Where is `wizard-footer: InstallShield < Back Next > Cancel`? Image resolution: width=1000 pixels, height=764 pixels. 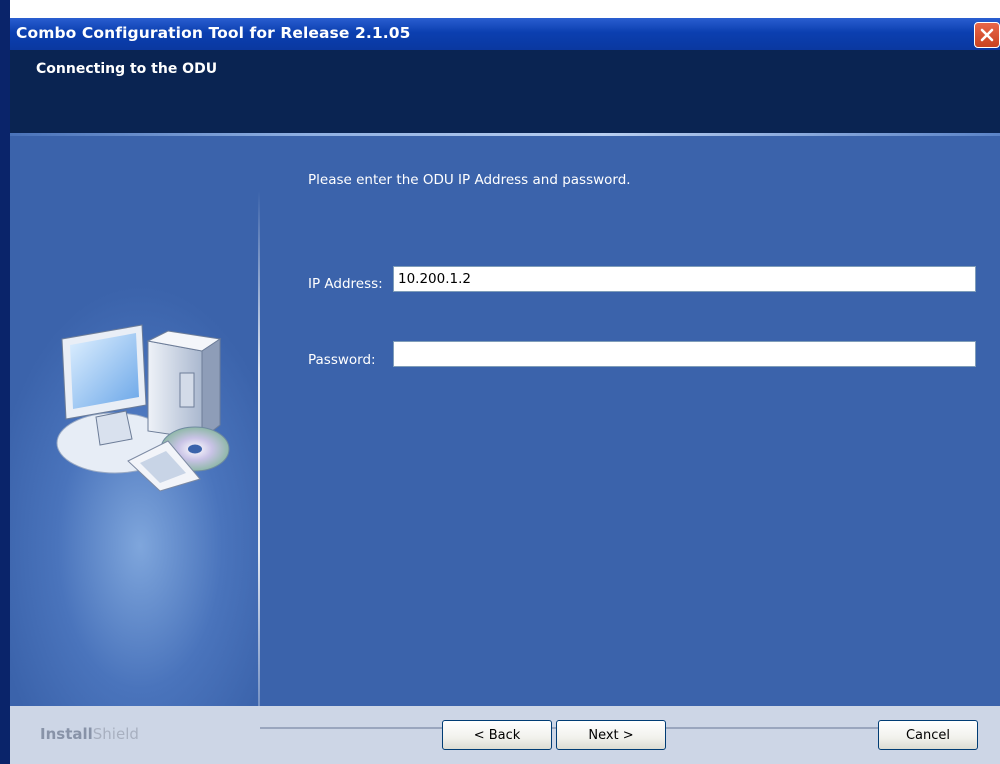
wizard-footer: InstallShield < Back Next > Cancel is located at coordinates (505, 735).